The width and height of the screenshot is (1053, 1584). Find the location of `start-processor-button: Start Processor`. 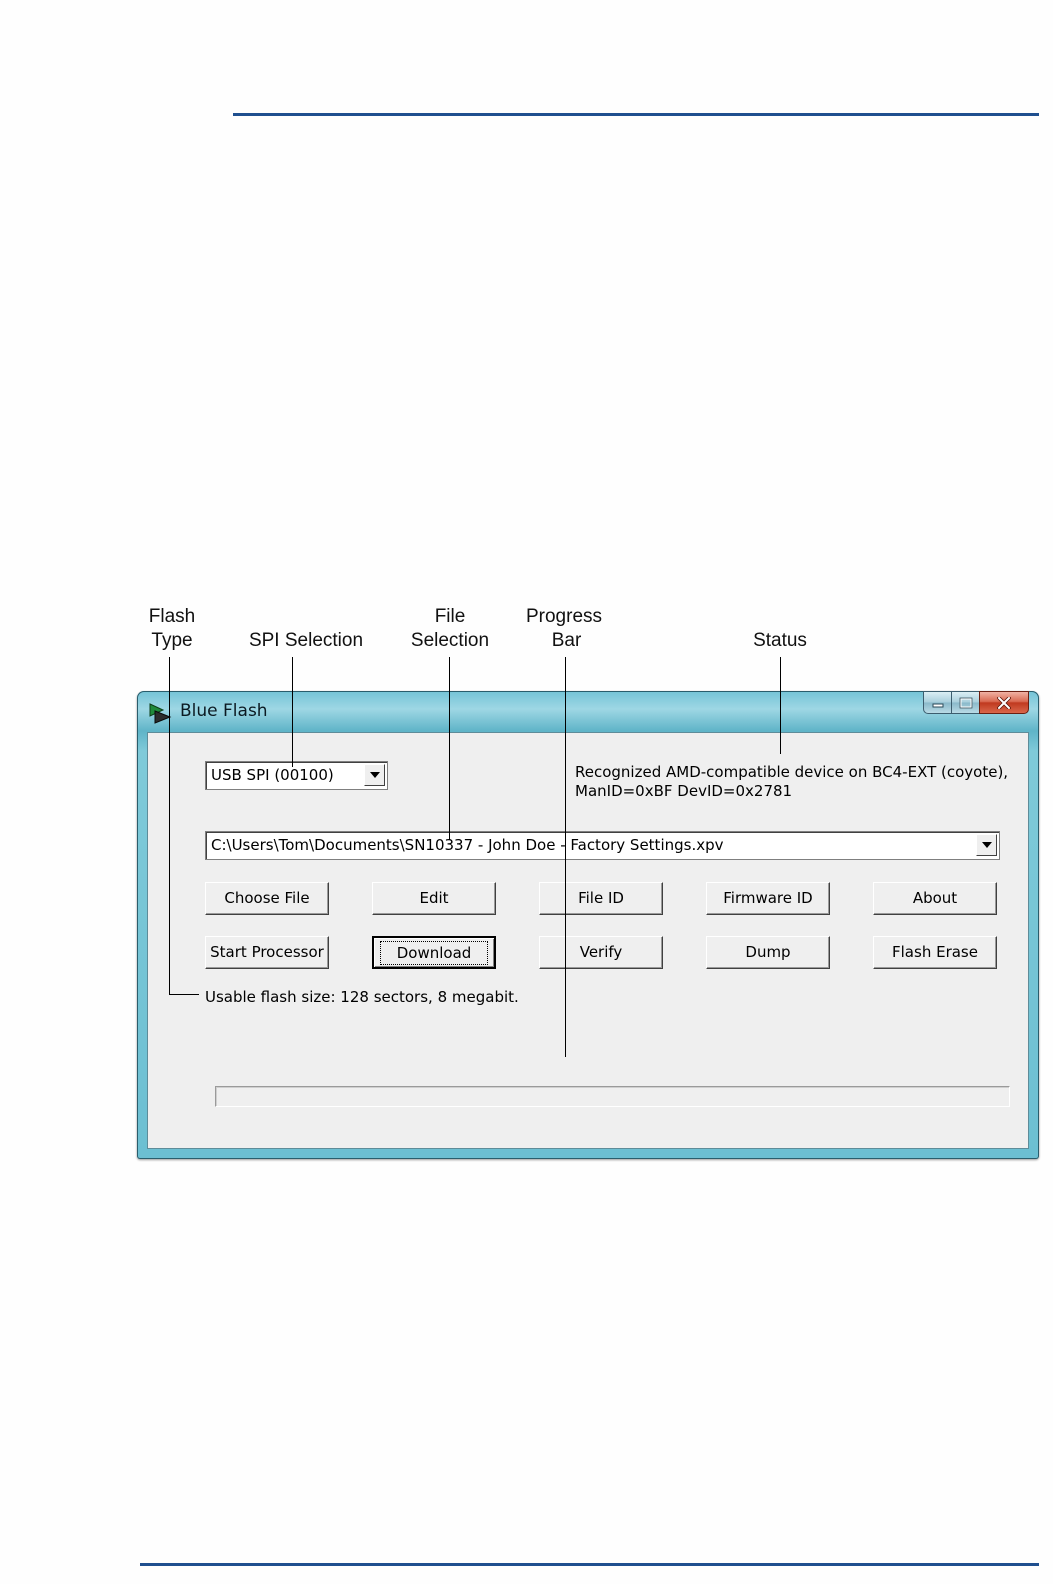

start-processor-button: Start Processor is located at coordinates (267, 952).